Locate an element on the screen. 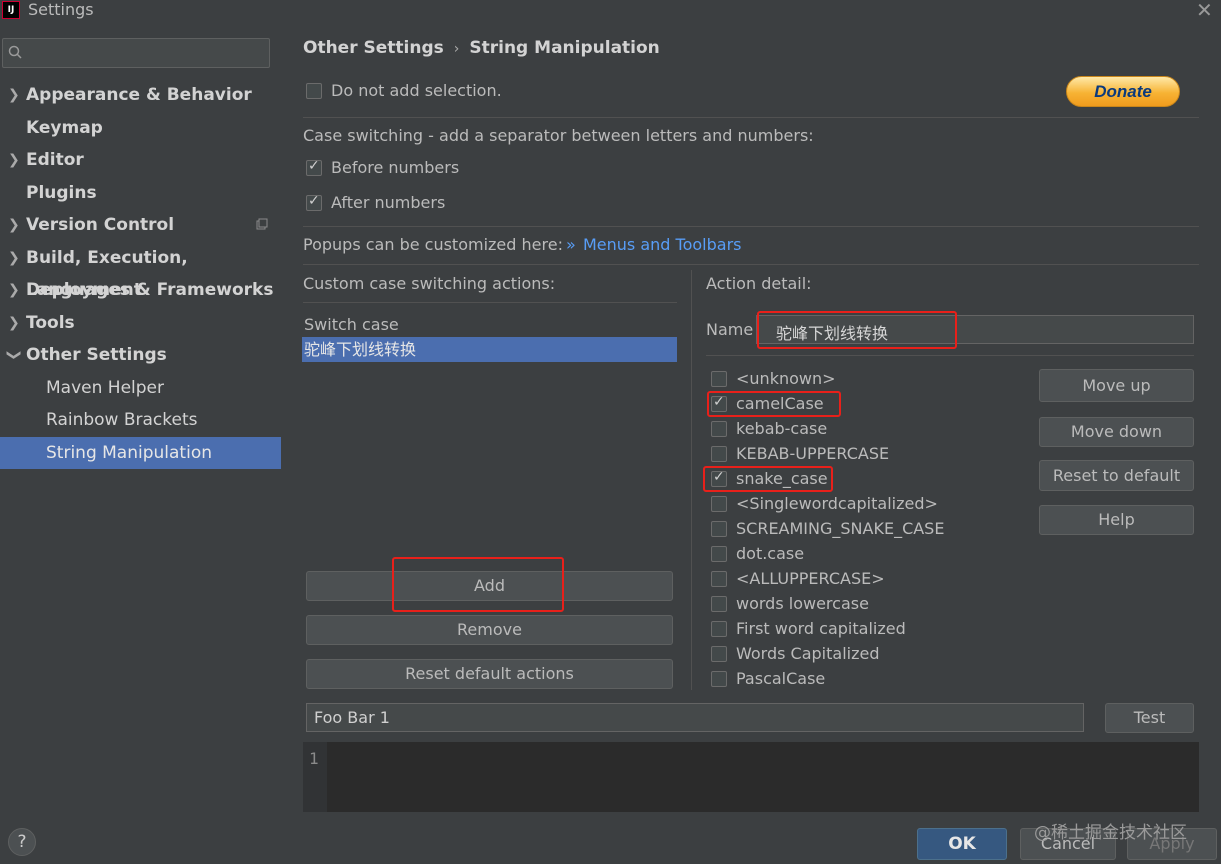  help-button: Help is located at coordinates (1116, 520).